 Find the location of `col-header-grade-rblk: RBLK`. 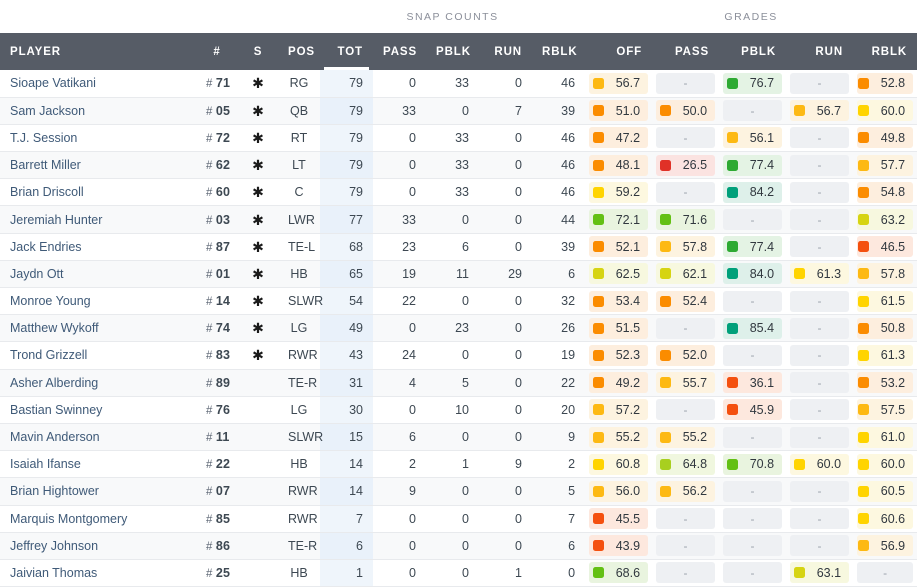

col-header-grade-rblk: RBLK is located at coordinates (885, 51).